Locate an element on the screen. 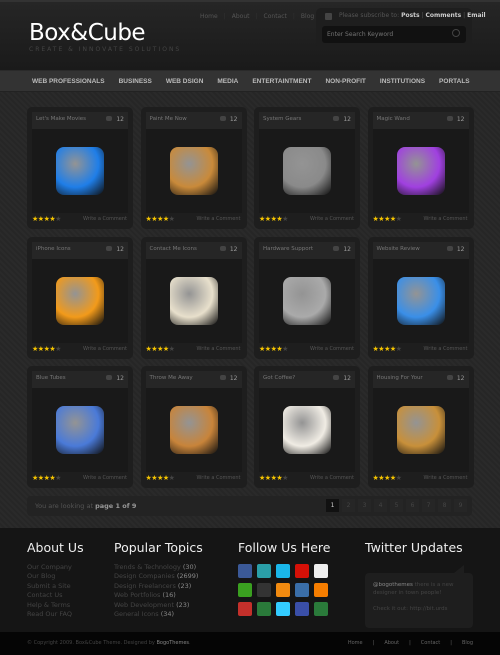  nav-item: PORTALS is located at coordinates (454, 81).